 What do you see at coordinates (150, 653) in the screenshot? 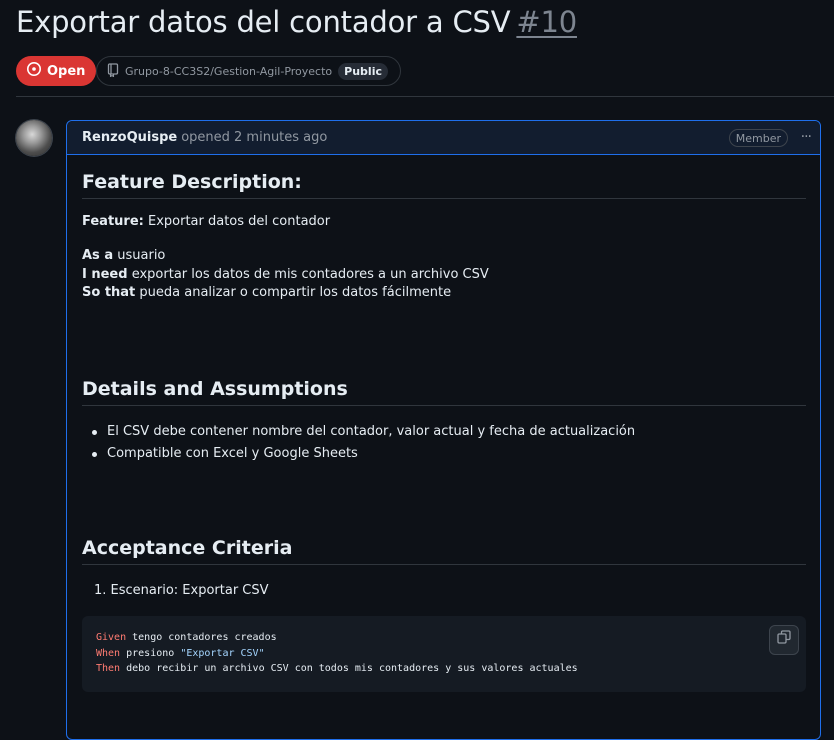
I see `code-text: presiono` at bounding box center [150, 653].